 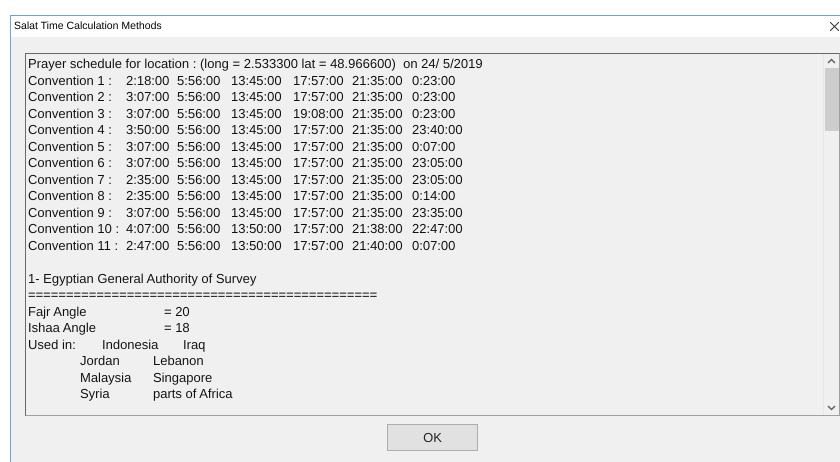 What do you see at coordinates (378, 246) in the screenshot?
I see `schedule-cell-text: 21:40:00` at bounding box center [378, 246].